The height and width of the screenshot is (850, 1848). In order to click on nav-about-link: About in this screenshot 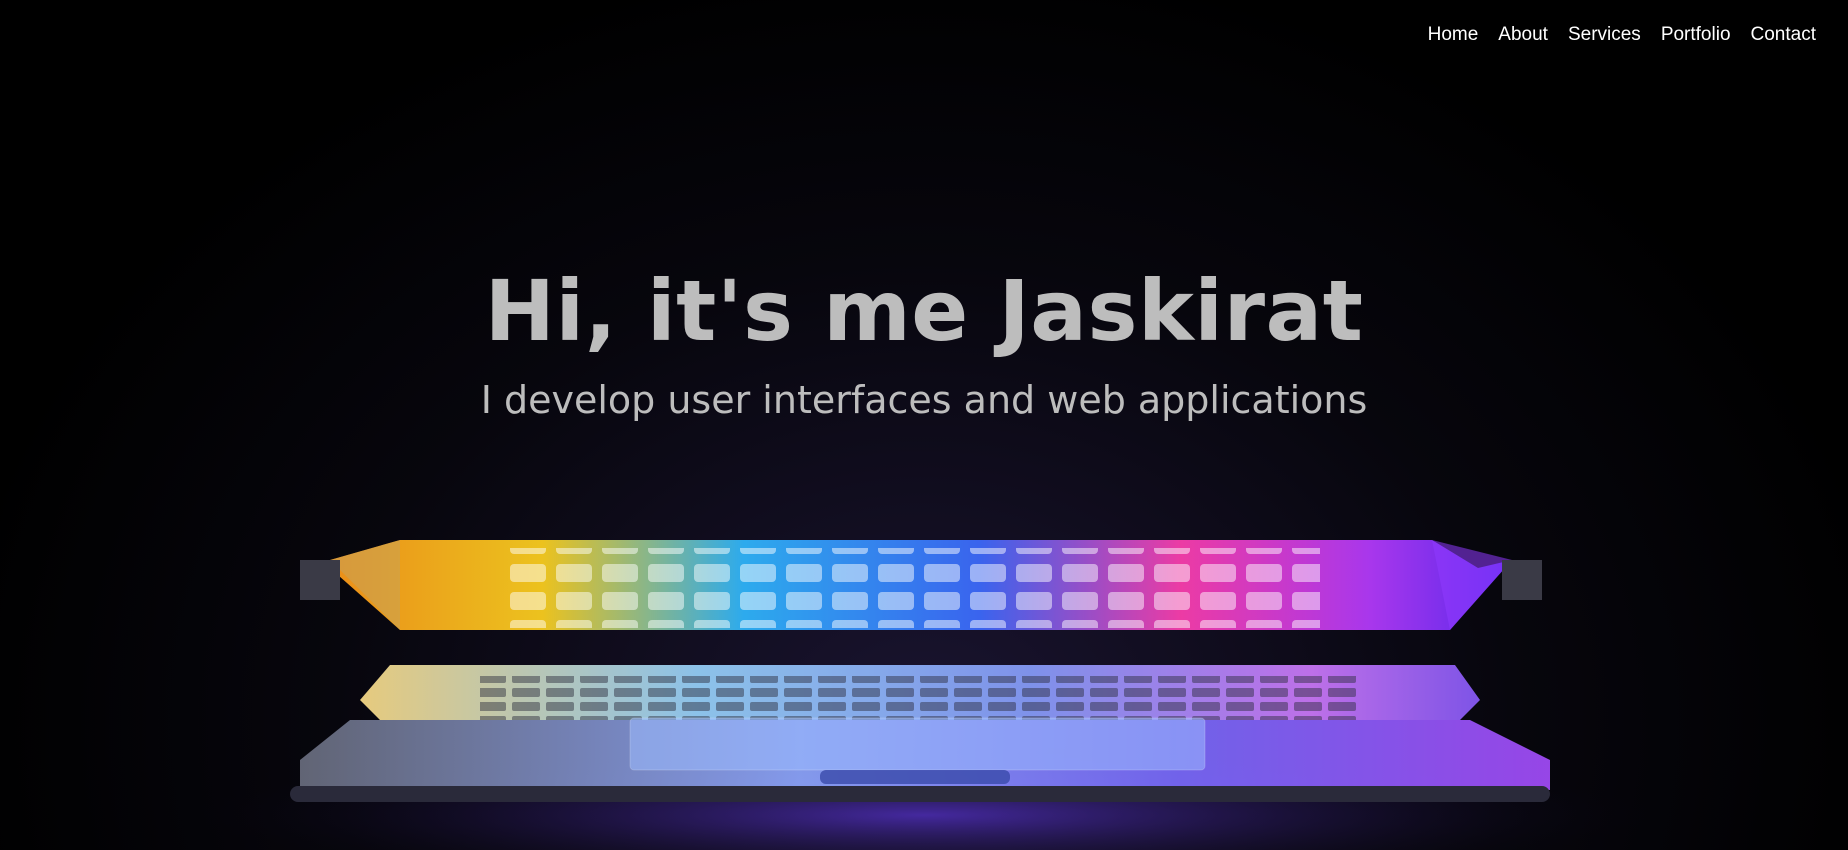, I will do `click(1523, 35)`.